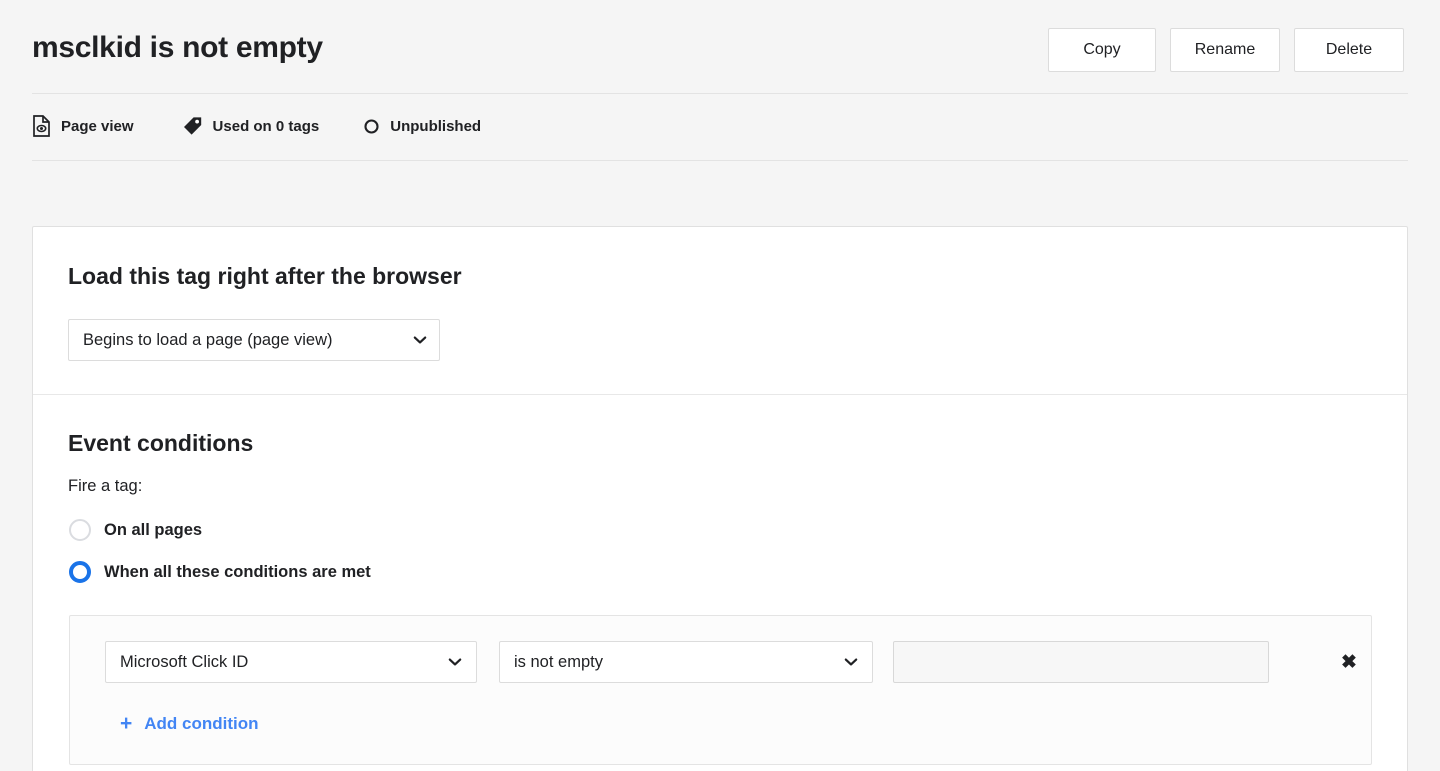 The height and width of the screenshot is (771, 1440). Describe the element at coordinates (161, 443) in the screenshot. I see `event-conditions-title: Event conditions` at that location.